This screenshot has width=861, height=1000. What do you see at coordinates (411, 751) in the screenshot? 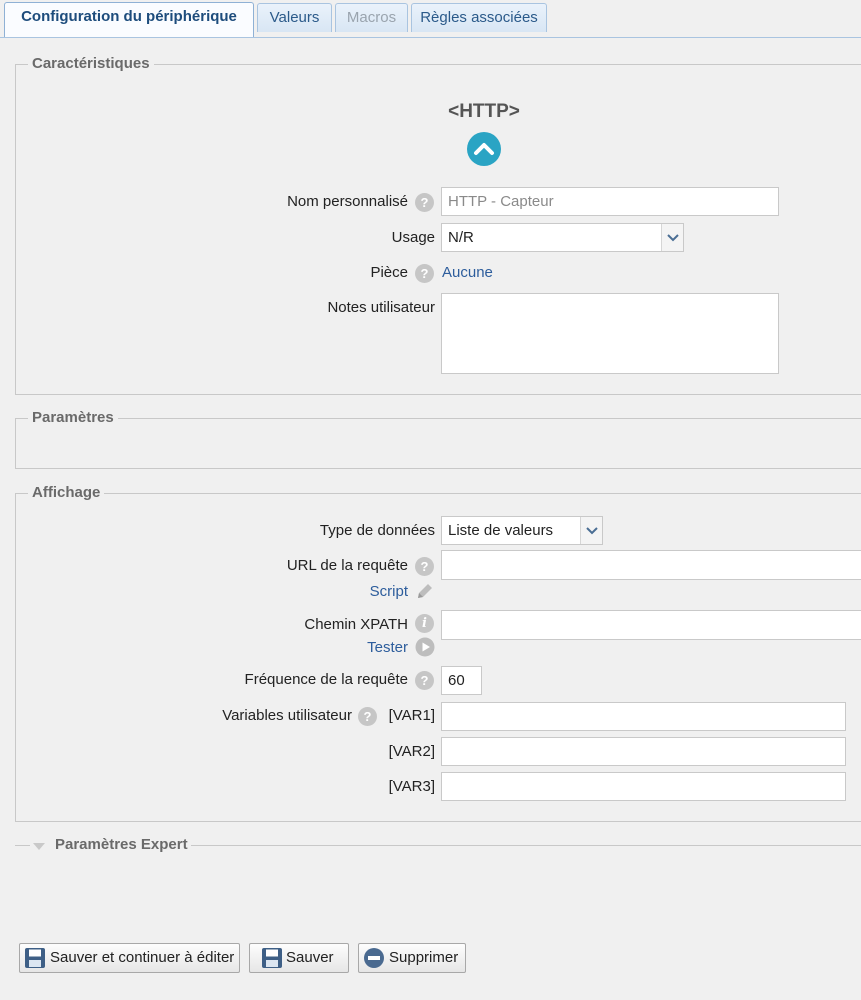
I see `var2-label: [VAR2]` at bounding box center [411, 751].